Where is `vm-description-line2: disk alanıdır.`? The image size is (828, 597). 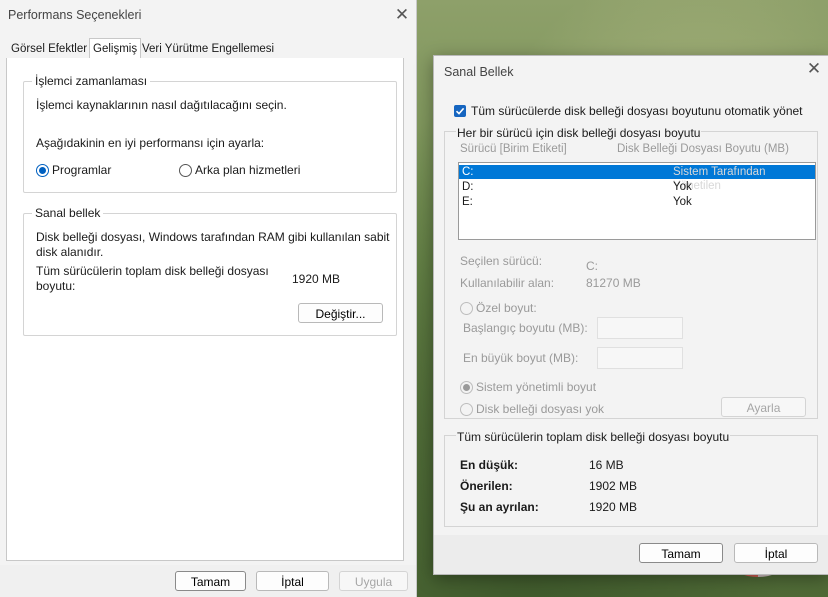 vm-description-line2: disk alanıdır. is located at coordinates (70, 252).